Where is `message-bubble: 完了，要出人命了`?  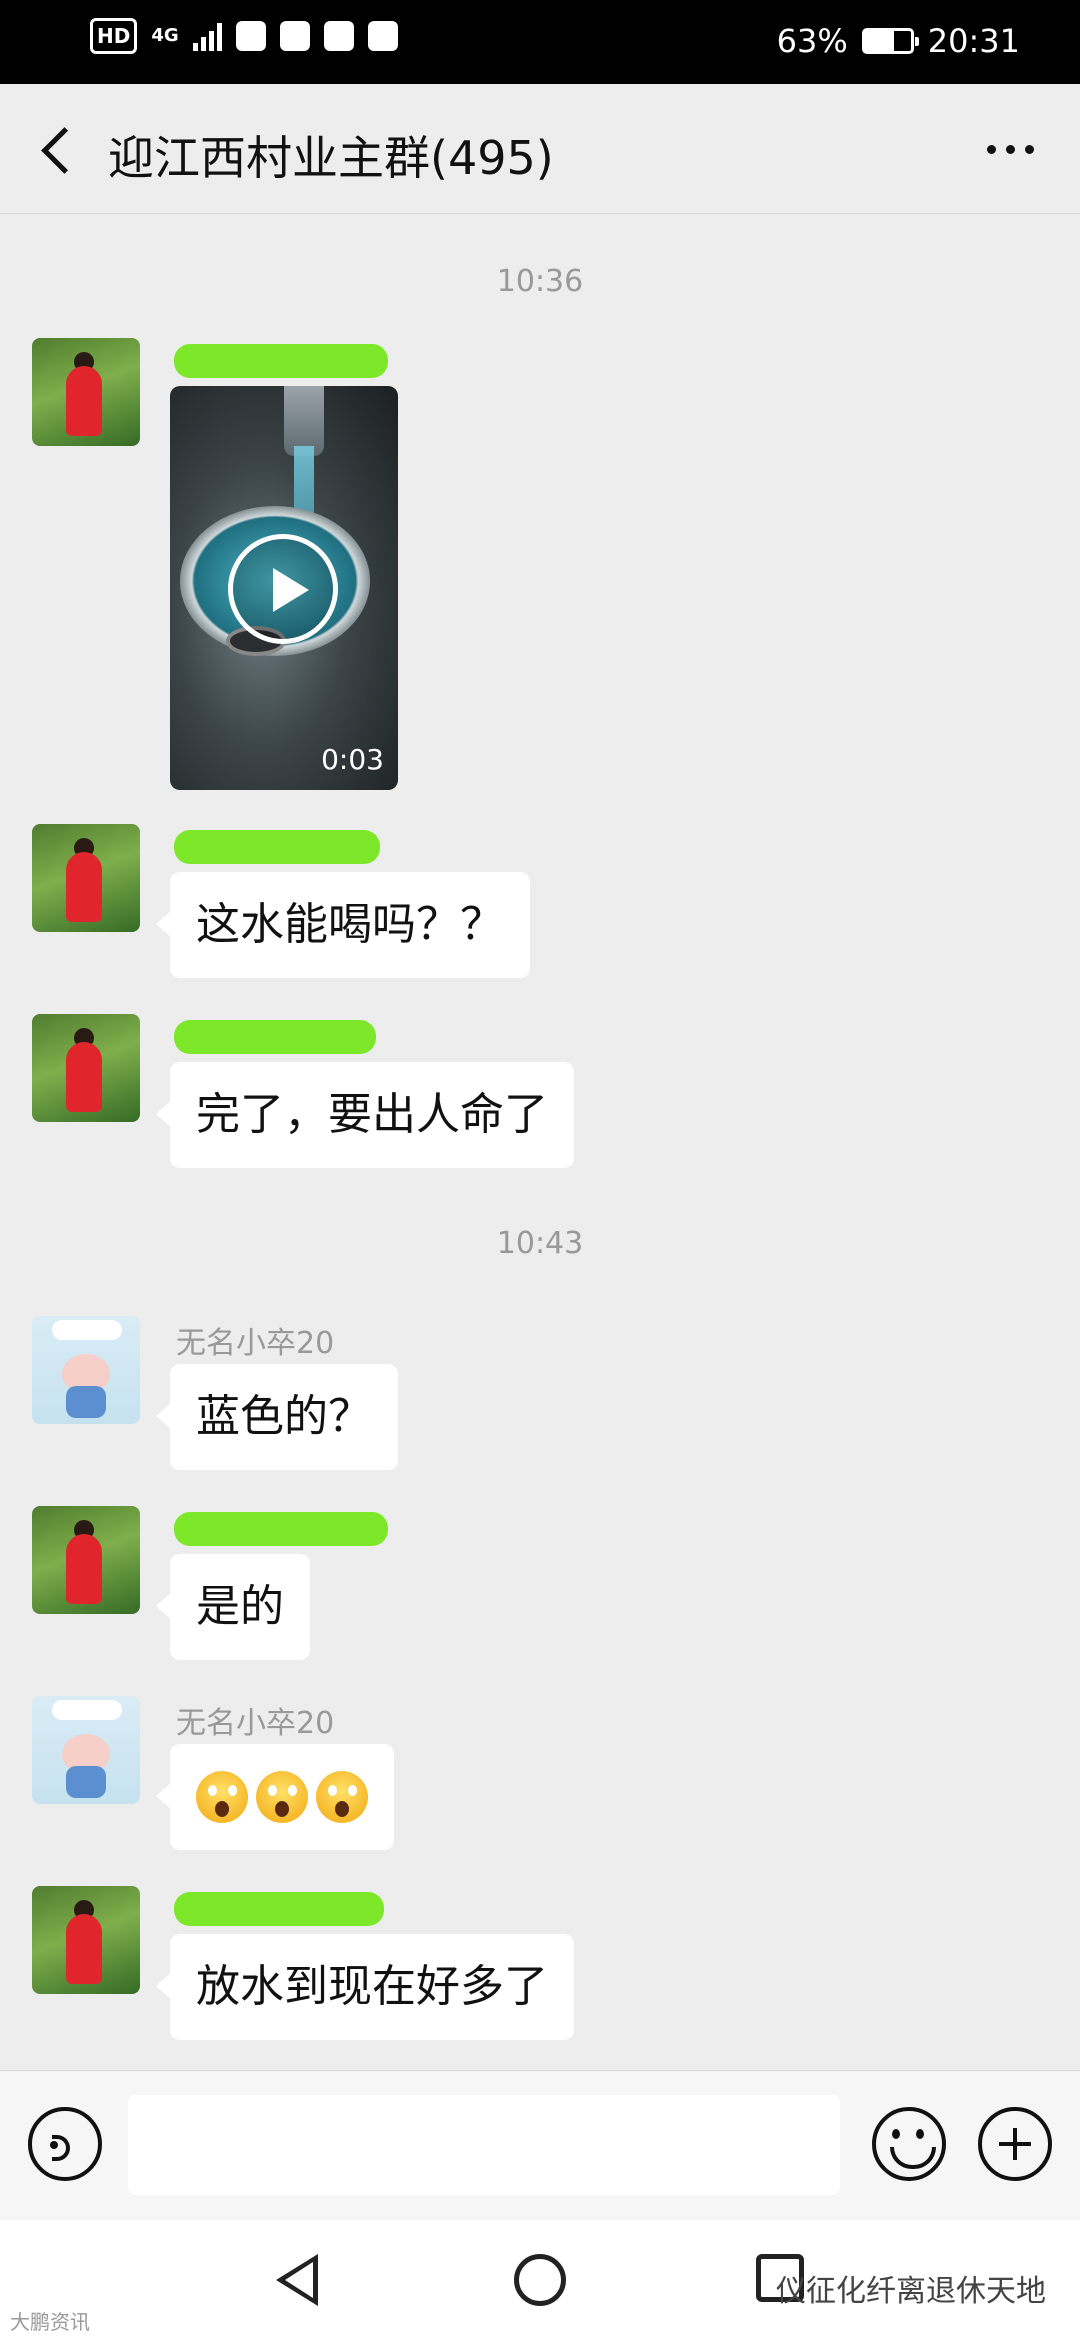
message-bubble: 完了，要出人命了 is located at coordinates (365, 1115).